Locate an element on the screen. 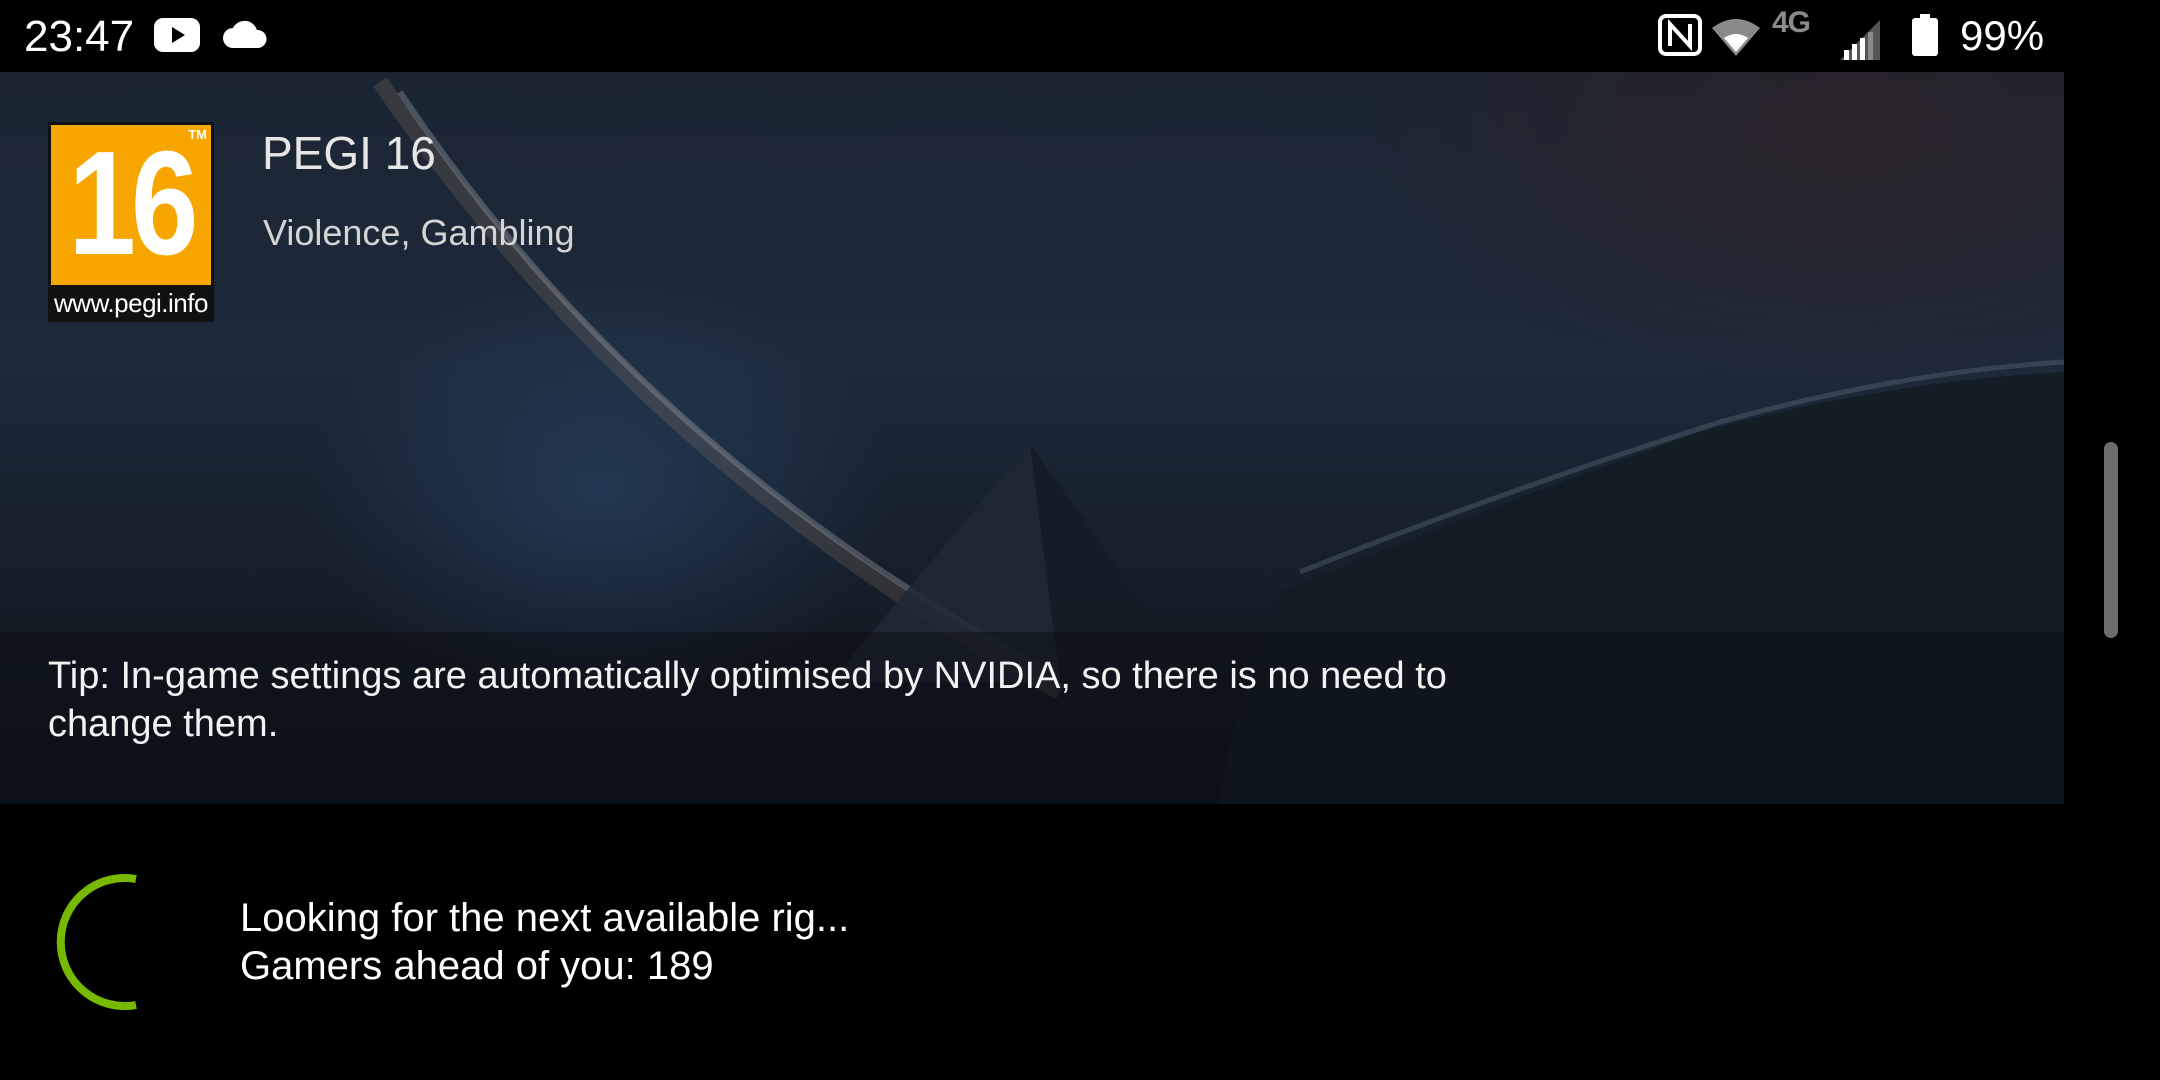  4g-lte-icon: 4G is located at coordinates (1791, 23).